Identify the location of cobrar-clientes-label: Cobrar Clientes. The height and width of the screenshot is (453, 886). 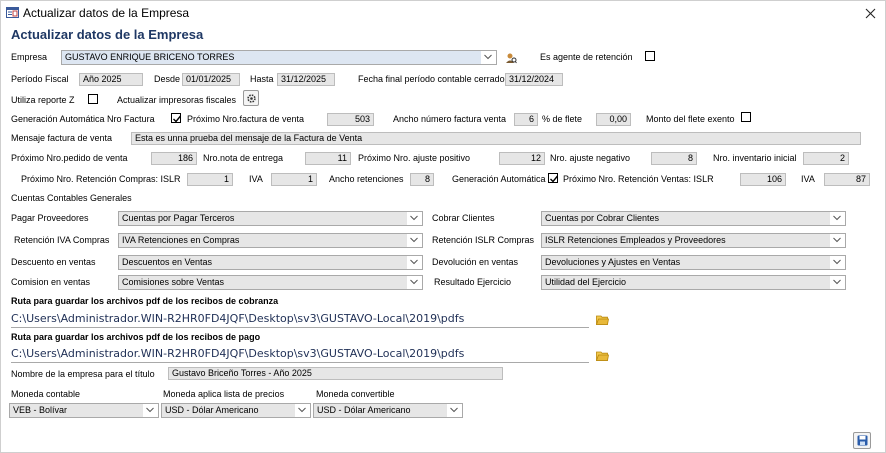
(463, 218).